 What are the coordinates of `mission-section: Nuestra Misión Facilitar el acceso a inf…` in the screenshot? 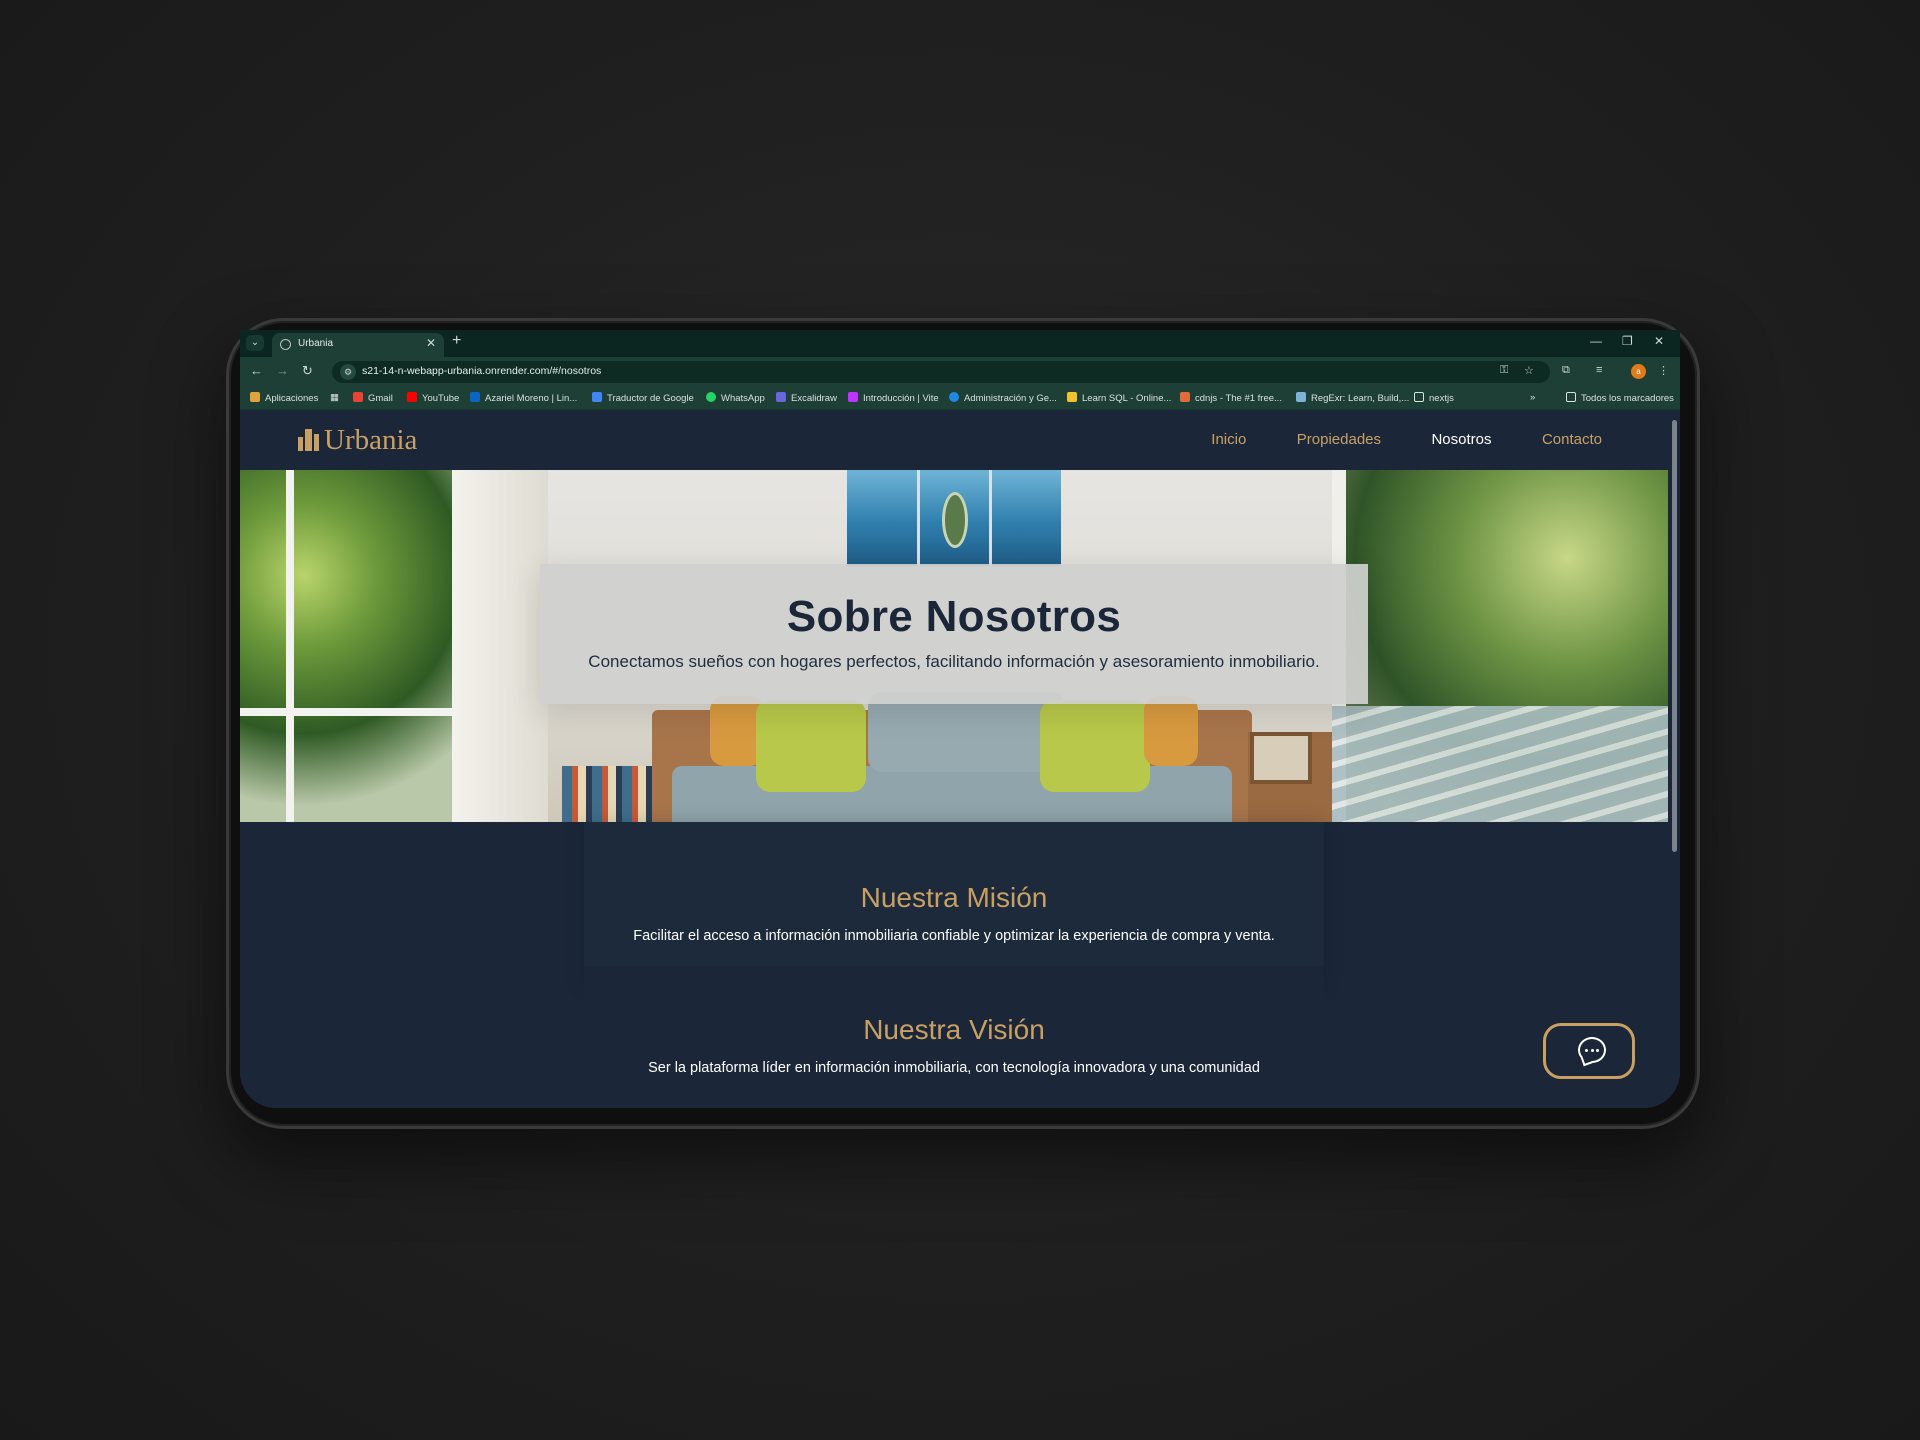 It's located at (954, 904).